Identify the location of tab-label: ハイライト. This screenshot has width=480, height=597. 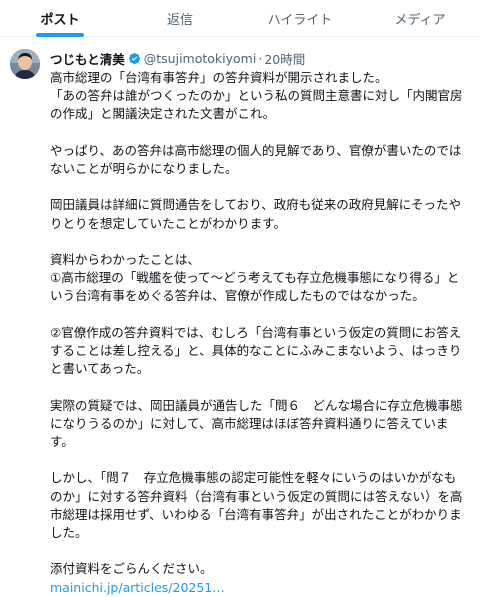
(300, 20).